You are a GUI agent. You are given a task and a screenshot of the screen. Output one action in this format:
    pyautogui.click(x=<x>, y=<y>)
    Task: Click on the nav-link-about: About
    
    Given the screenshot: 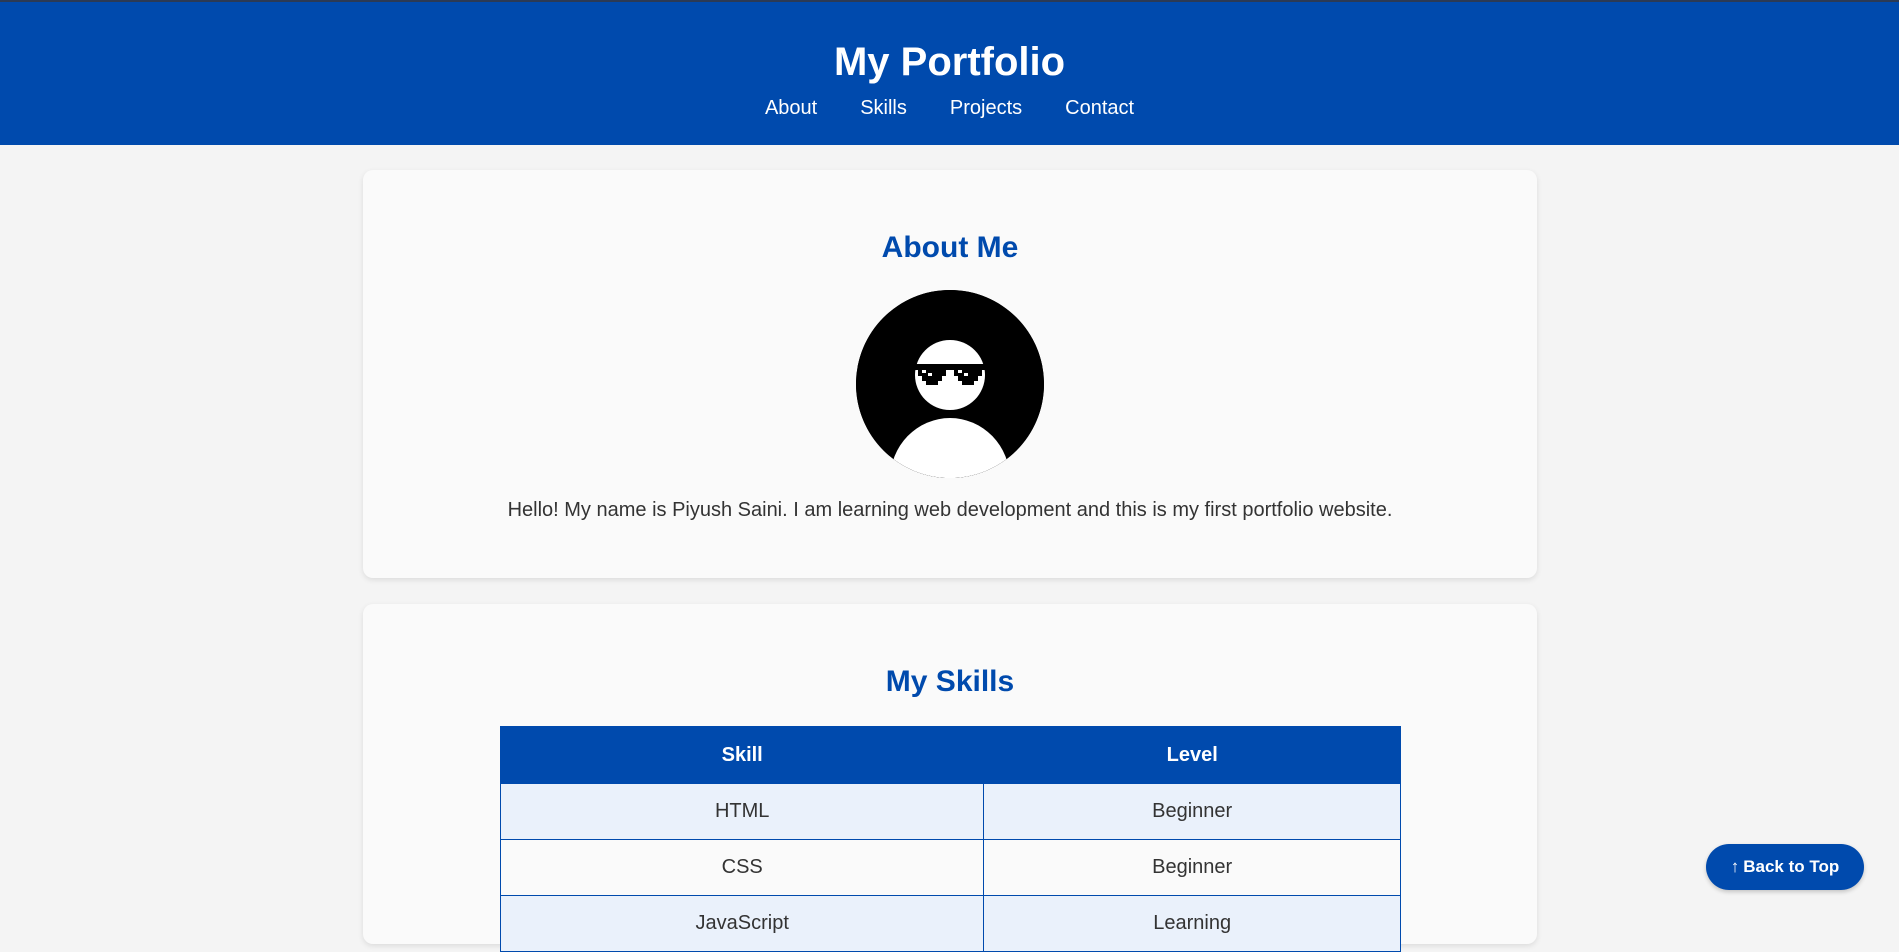 What is the action you would take?
    pyautogui.click(x=791, y=108)
    